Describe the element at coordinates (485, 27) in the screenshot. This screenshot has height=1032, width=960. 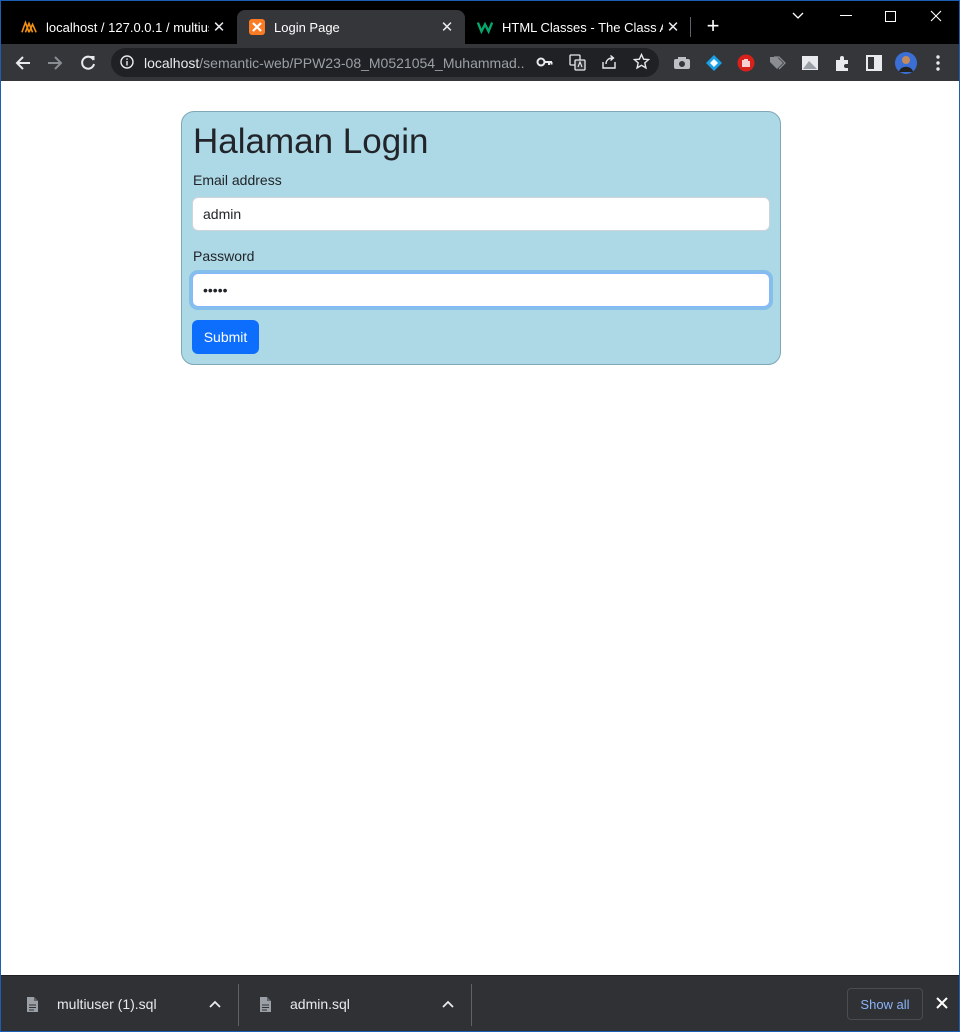
I see `w3schools-icon` at that location.